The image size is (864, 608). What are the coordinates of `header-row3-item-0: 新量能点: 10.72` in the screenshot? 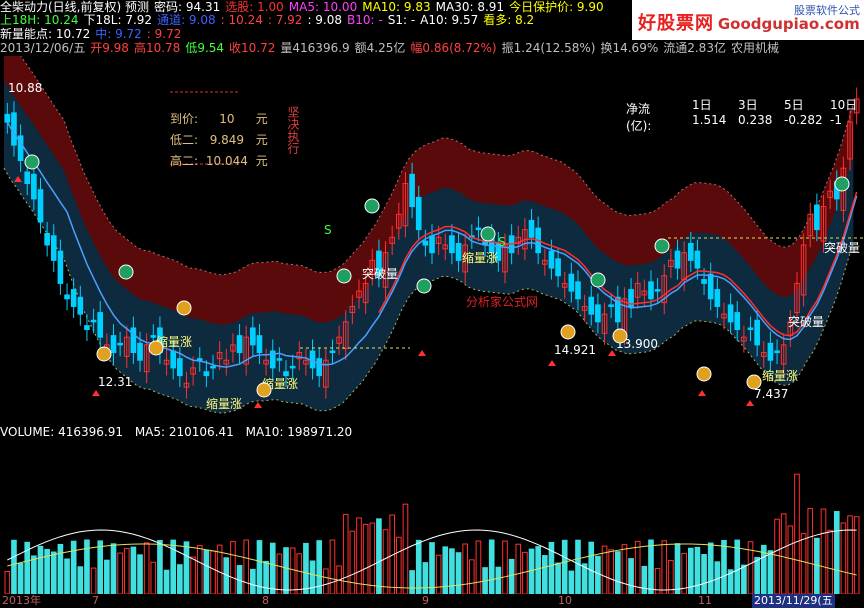 It's located at (45, 34).